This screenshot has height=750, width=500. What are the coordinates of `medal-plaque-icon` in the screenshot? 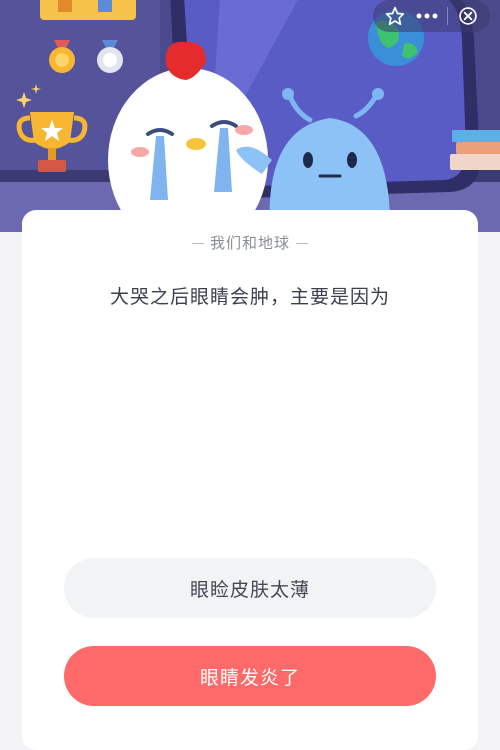 It's located at (88, 10).